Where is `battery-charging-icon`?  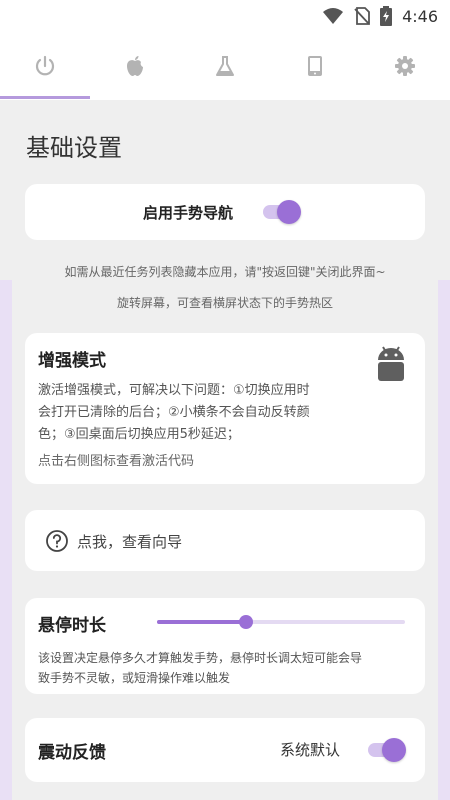 battery-charging-icon is located at coordinates (386, 16).